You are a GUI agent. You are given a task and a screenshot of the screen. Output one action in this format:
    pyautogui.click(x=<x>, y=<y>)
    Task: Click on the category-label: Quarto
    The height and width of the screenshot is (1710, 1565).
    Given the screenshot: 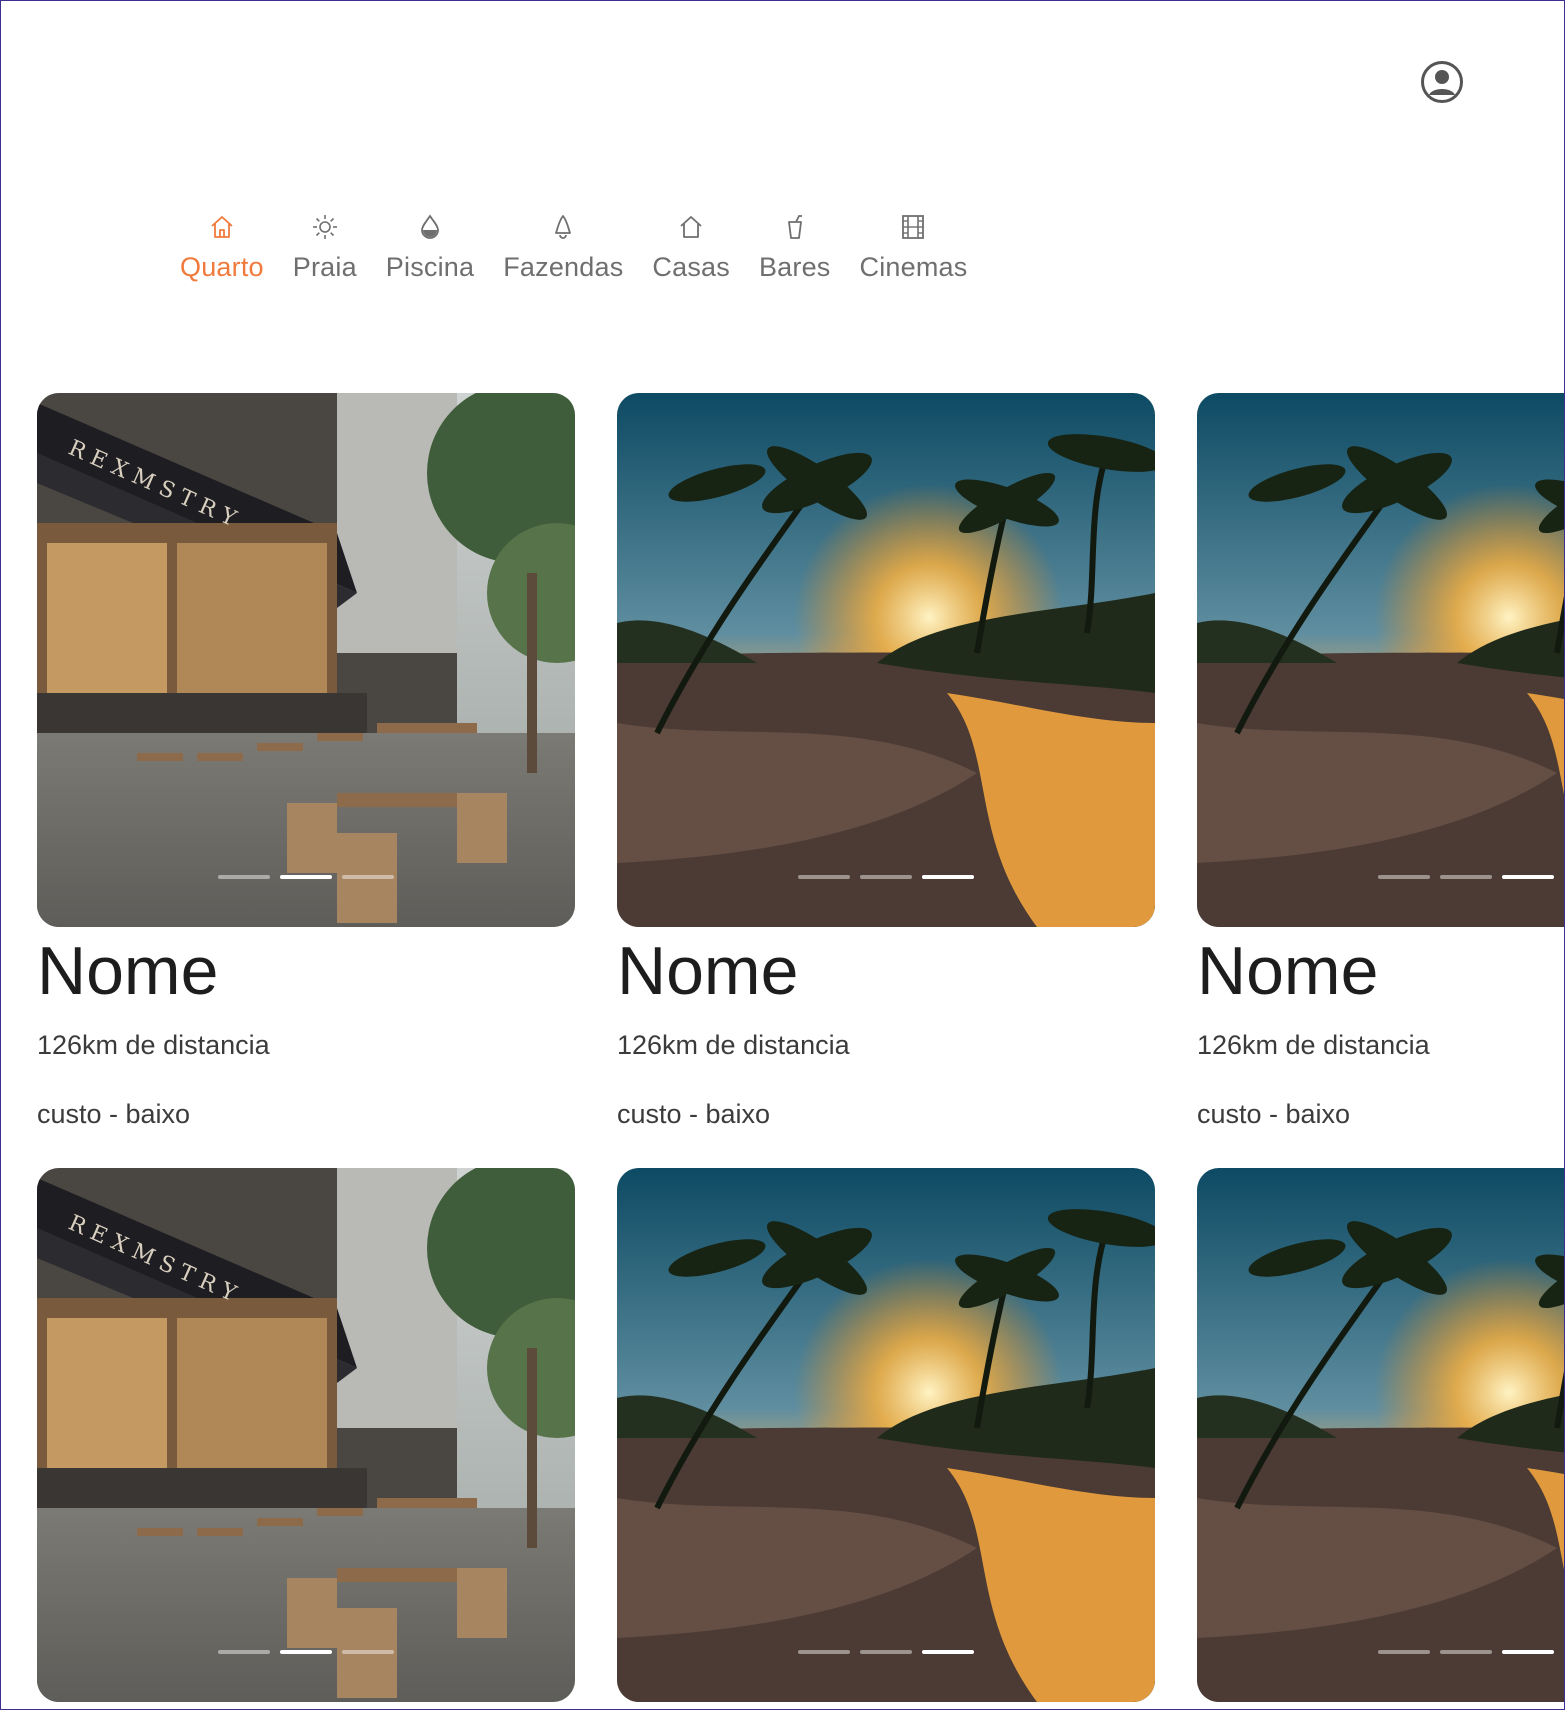 What is the action you would take?
    pyautogui.click(x=222, y=267)
    